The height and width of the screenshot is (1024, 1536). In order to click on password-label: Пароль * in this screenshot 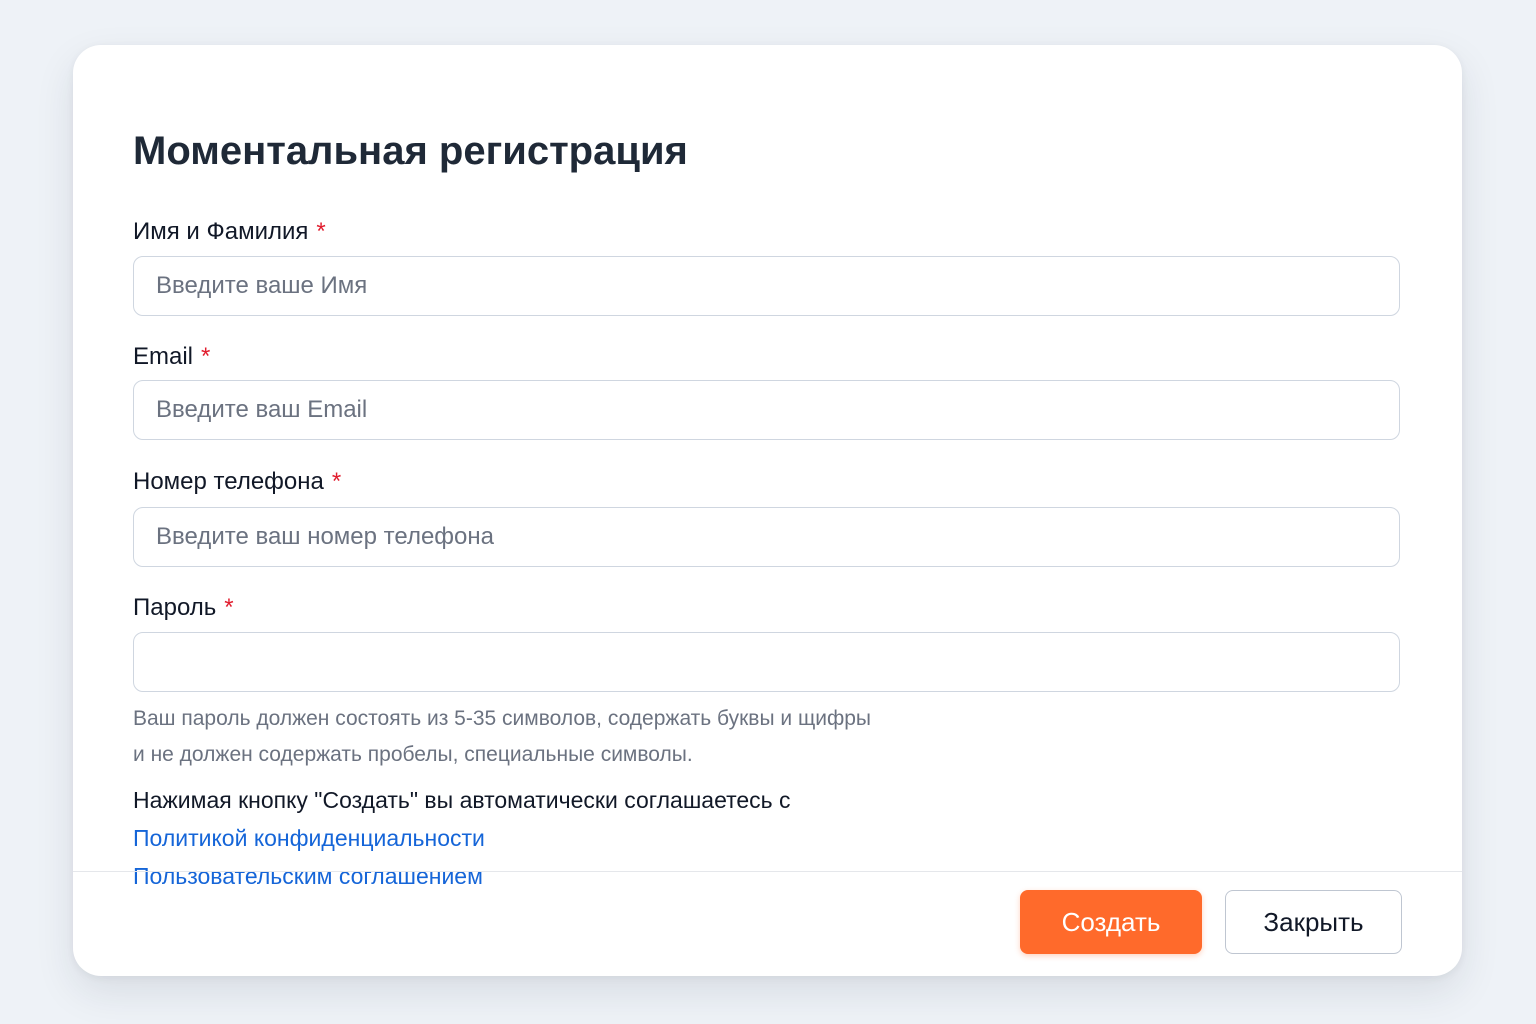, I will do `click(183, 608)`.